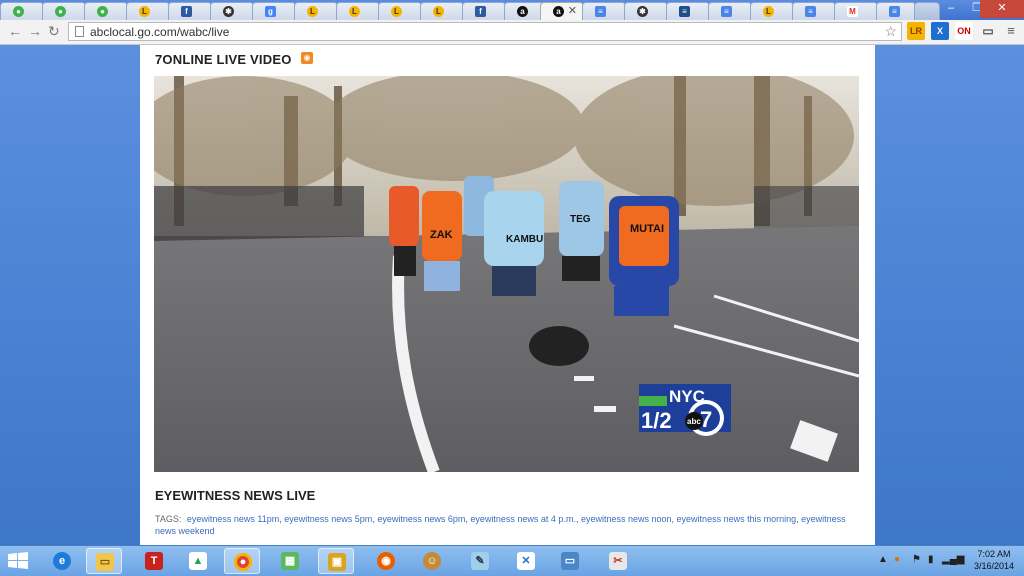 The height and width of the screenshot is (576, 1024). I want to click on folder-icon: ▭, so click(105, 562).